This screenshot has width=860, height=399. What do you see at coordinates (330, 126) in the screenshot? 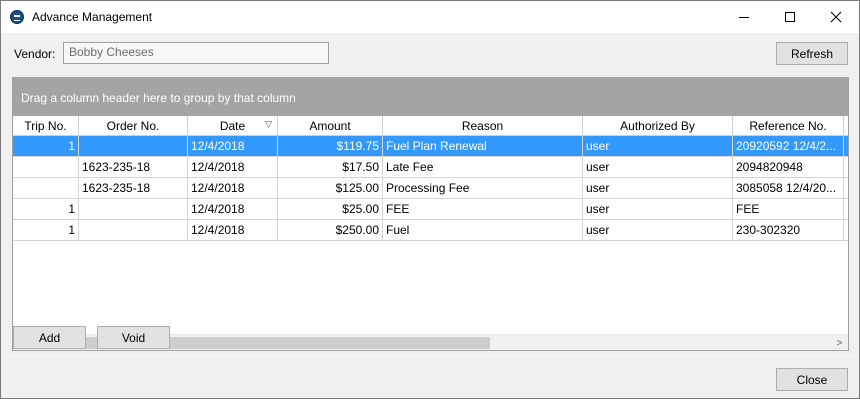
I see `column-header-amount: Amount` at bounding box center [330, 126].